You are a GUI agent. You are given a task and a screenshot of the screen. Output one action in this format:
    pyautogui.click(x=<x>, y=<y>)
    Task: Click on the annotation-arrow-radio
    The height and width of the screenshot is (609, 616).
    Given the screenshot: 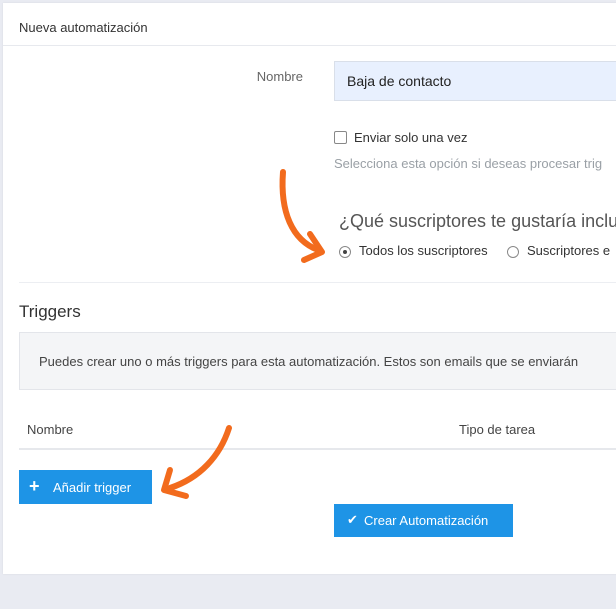 What is the action you would take?
    pyautogui.click(x=302, y=216)
    